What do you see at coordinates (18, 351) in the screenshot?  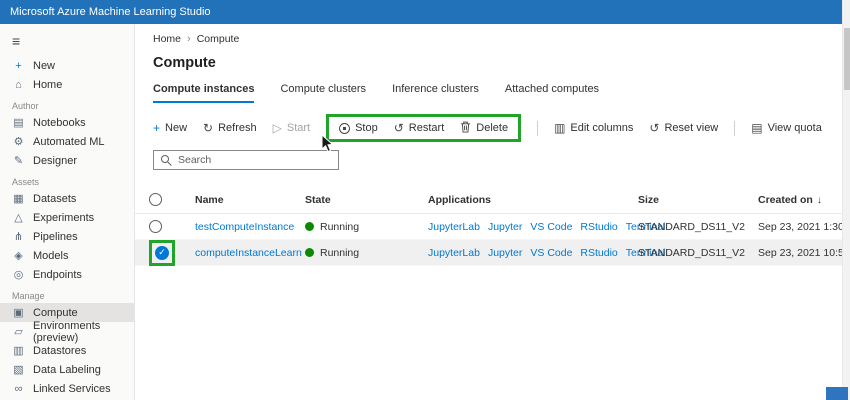 I see `datastores-icon: ▥` at bounding box center [18, 351].